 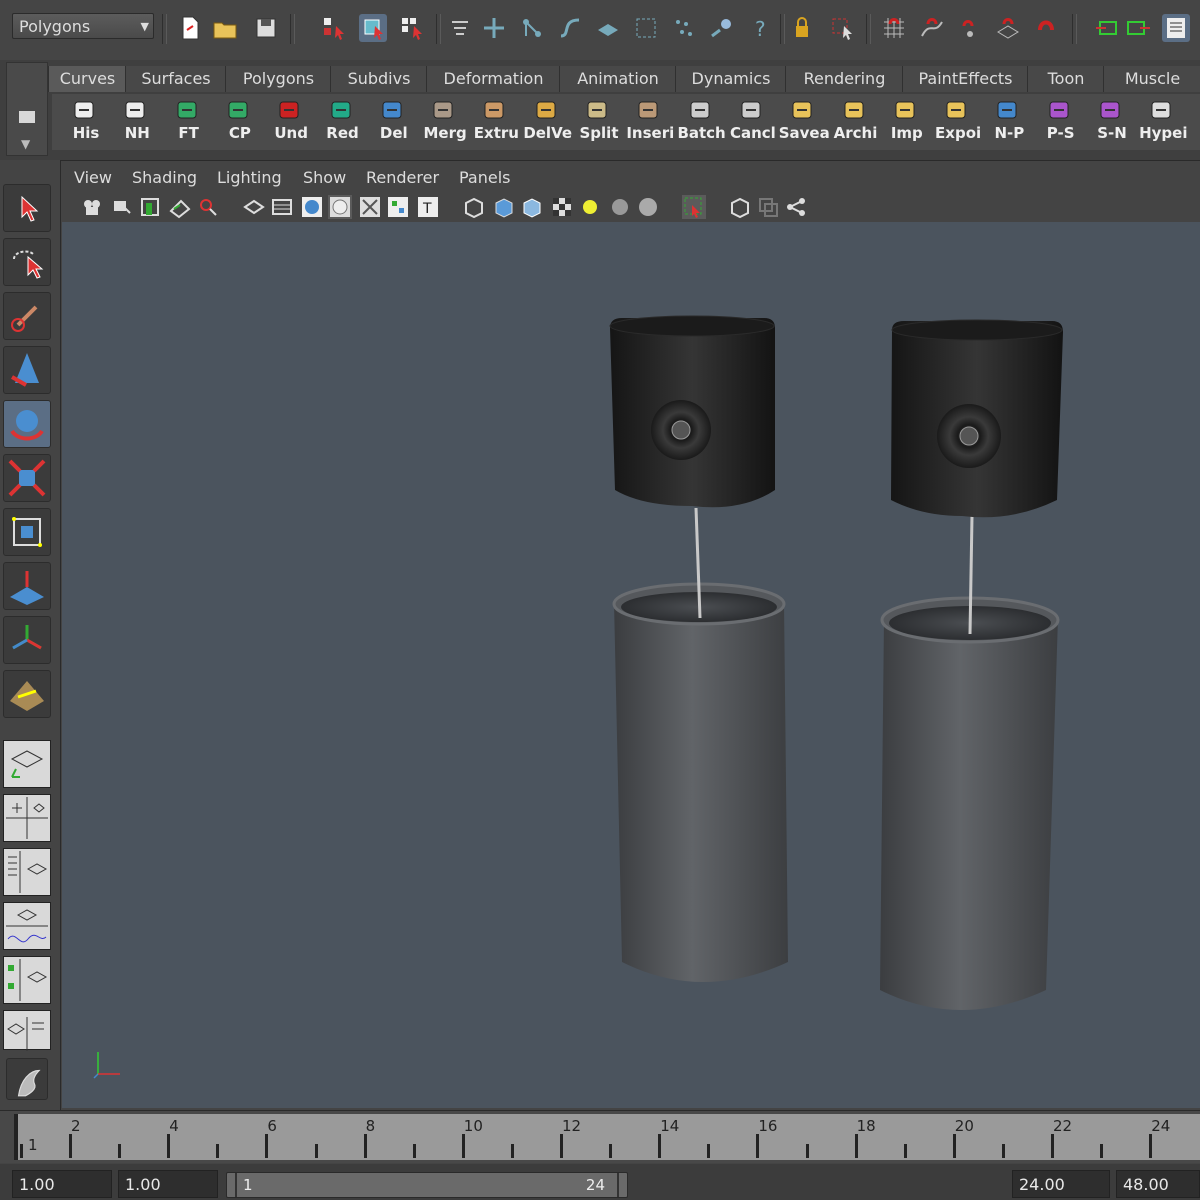 I want to click on share-icon, so click(x=796, y=207).